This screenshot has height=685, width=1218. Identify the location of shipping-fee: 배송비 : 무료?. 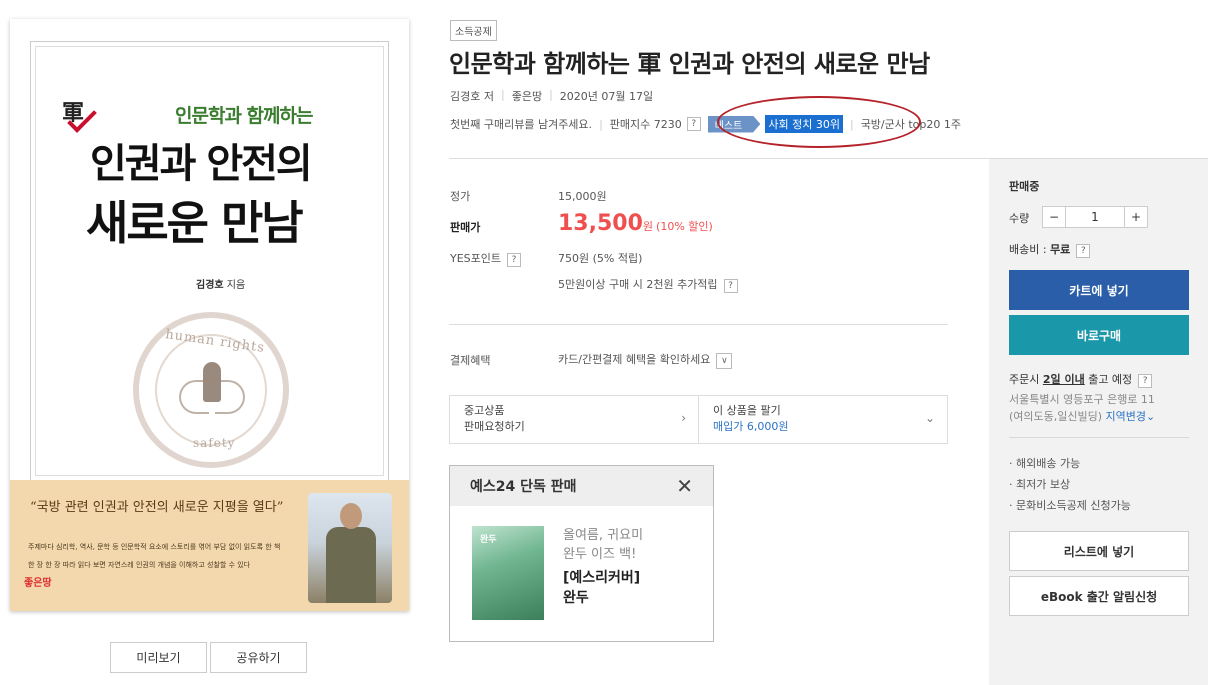
(1050, 249).